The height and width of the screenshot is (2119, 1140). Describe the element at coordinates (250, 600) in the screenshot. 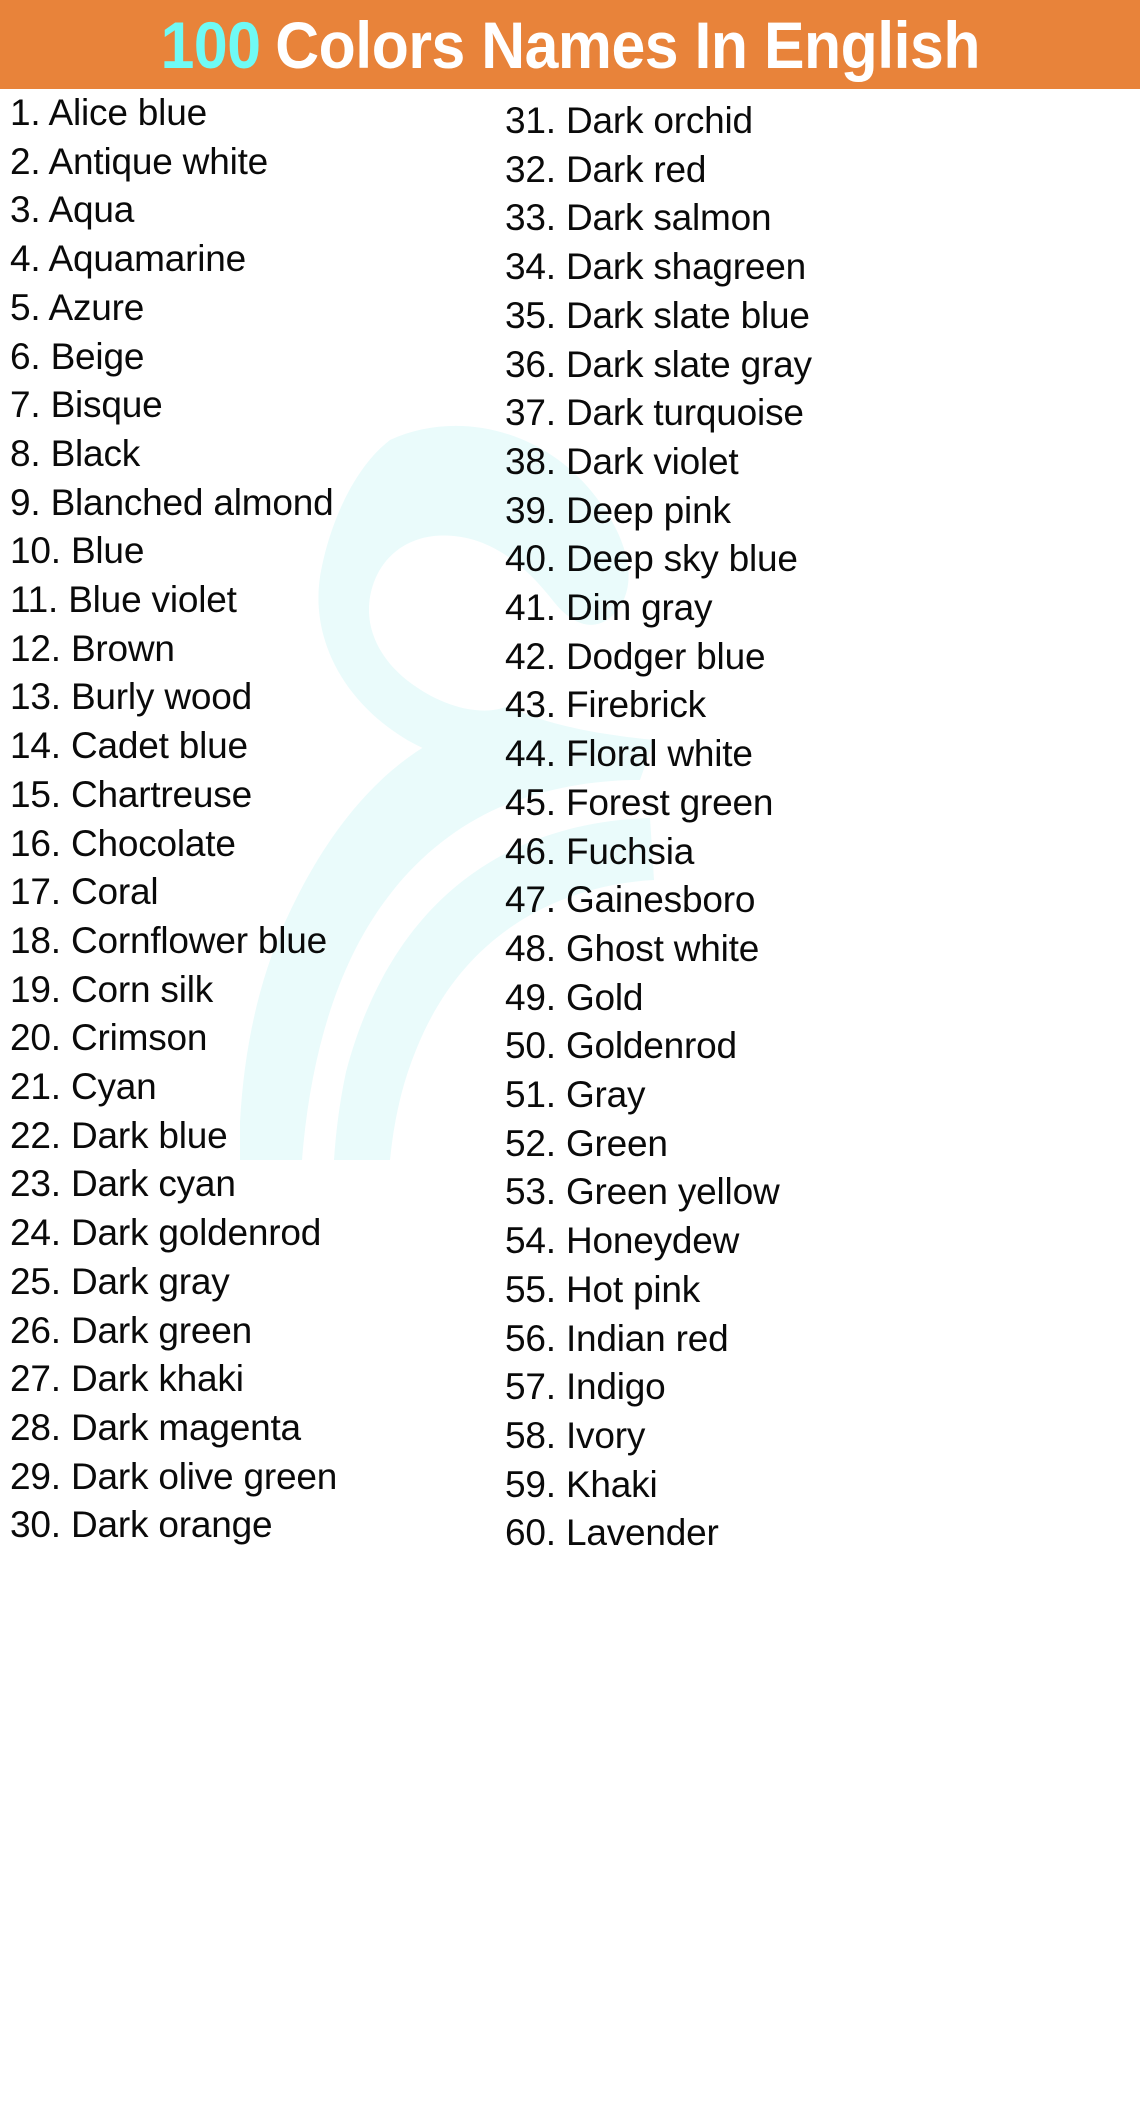

I see `list-item: 11. Blue violet` at that location.